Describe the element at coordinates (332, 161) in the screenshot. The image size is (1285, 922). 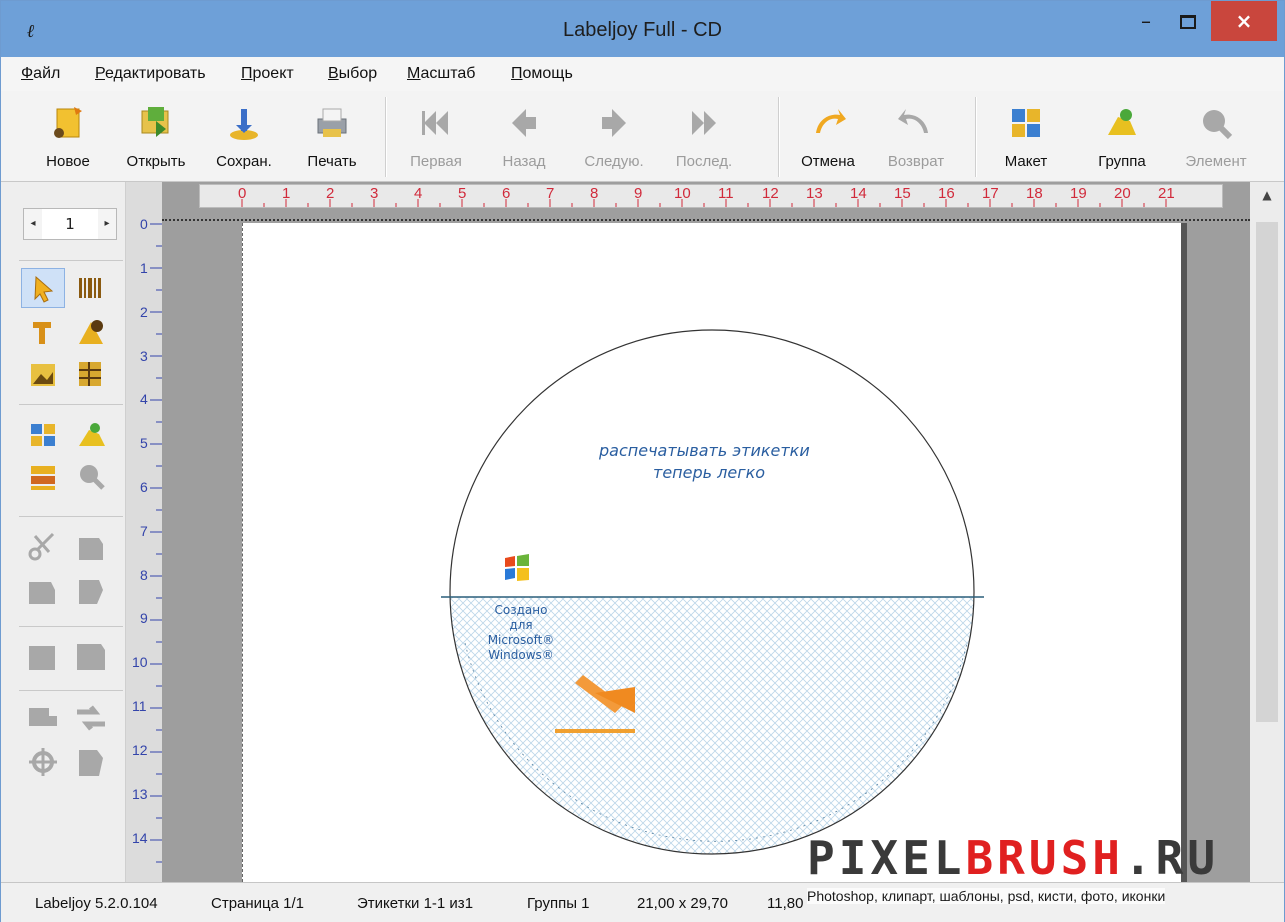
I see `print-label: Печать` at that location.